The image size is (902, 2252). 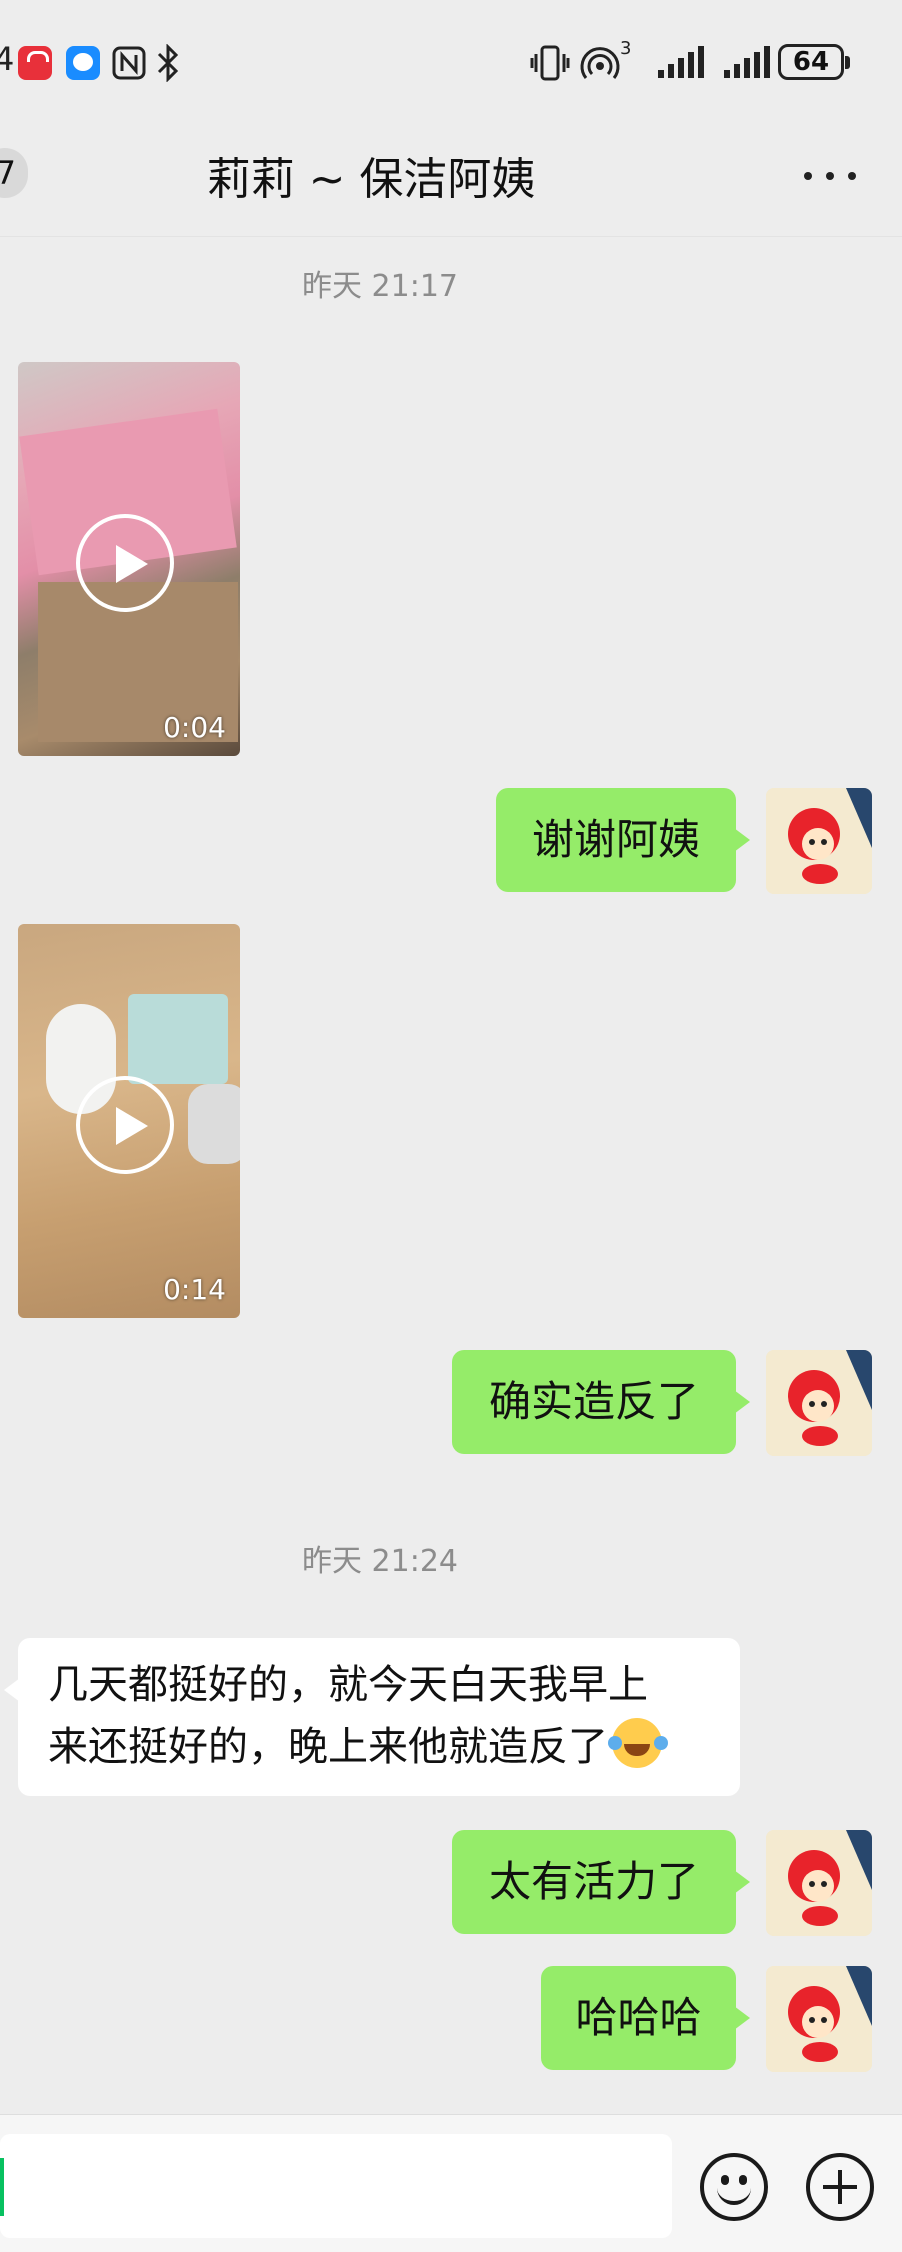 What do you see at coordinates (814, 62) in the screenshot?
I see `battery-indicator: 64` at bounding box center [814, 62].